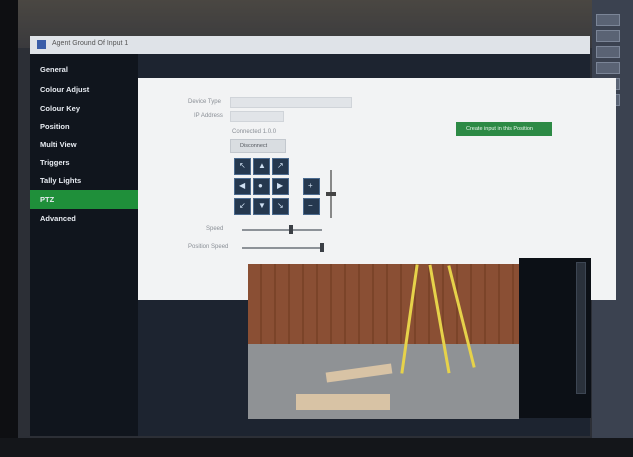 This screenshot has height=457, width=633. Describe the element at coordinates (282, 230) in the screenshot. I see `speed-slider` at that location.